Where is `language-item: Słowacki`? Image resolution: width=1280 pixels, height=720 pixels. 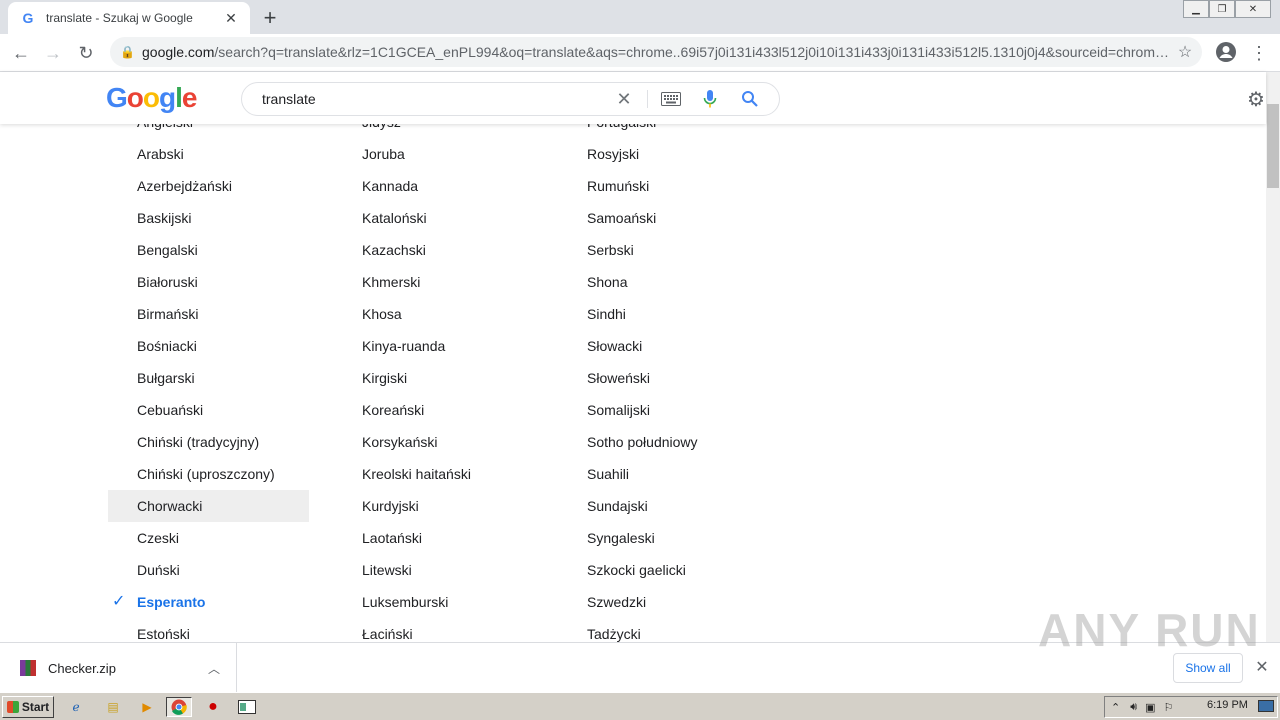
language-item: Słowacki is located at coordinates (671, 346).